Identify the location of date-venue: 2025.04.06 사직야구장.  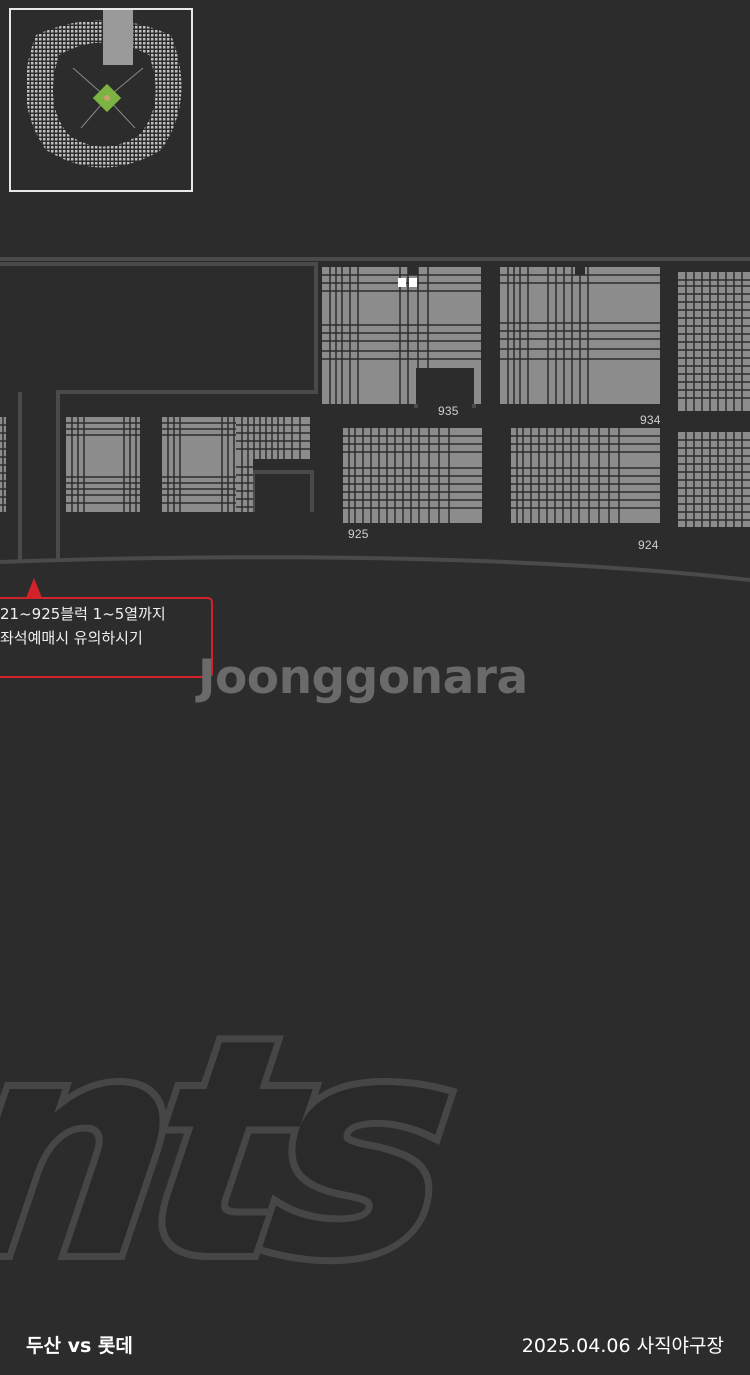
(622, 1346).